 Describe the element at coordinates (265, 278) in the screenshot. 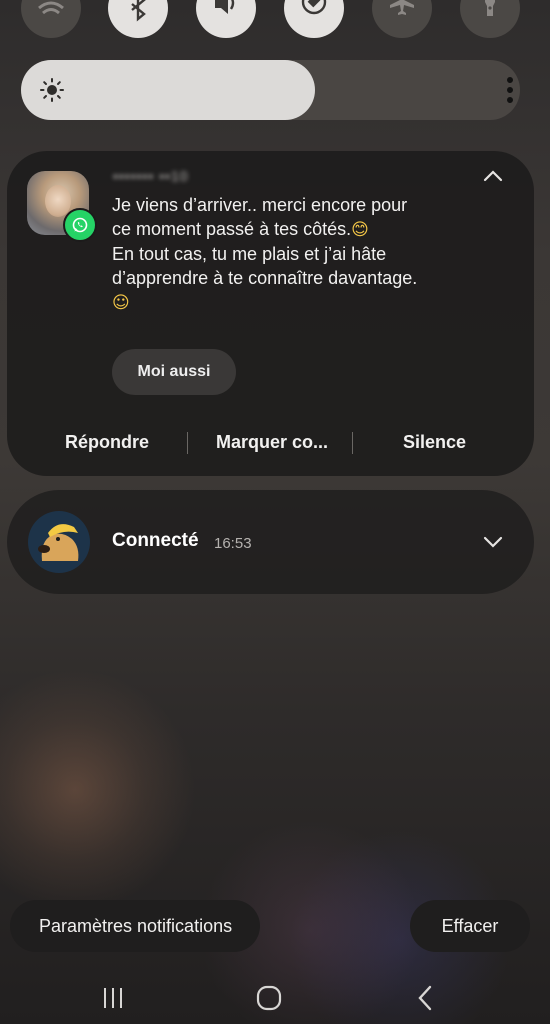

I see `message-line: d’apprendre à te connaître davantage.` at that location.